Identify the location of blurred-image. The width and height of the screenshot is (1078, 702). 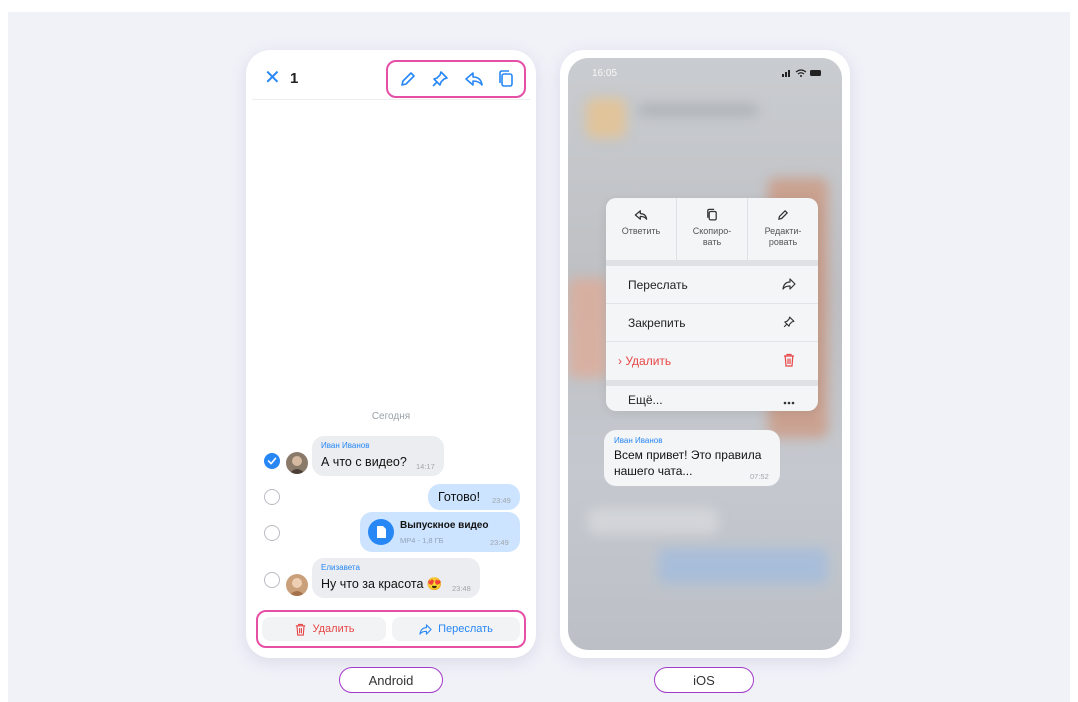
(588, 328).